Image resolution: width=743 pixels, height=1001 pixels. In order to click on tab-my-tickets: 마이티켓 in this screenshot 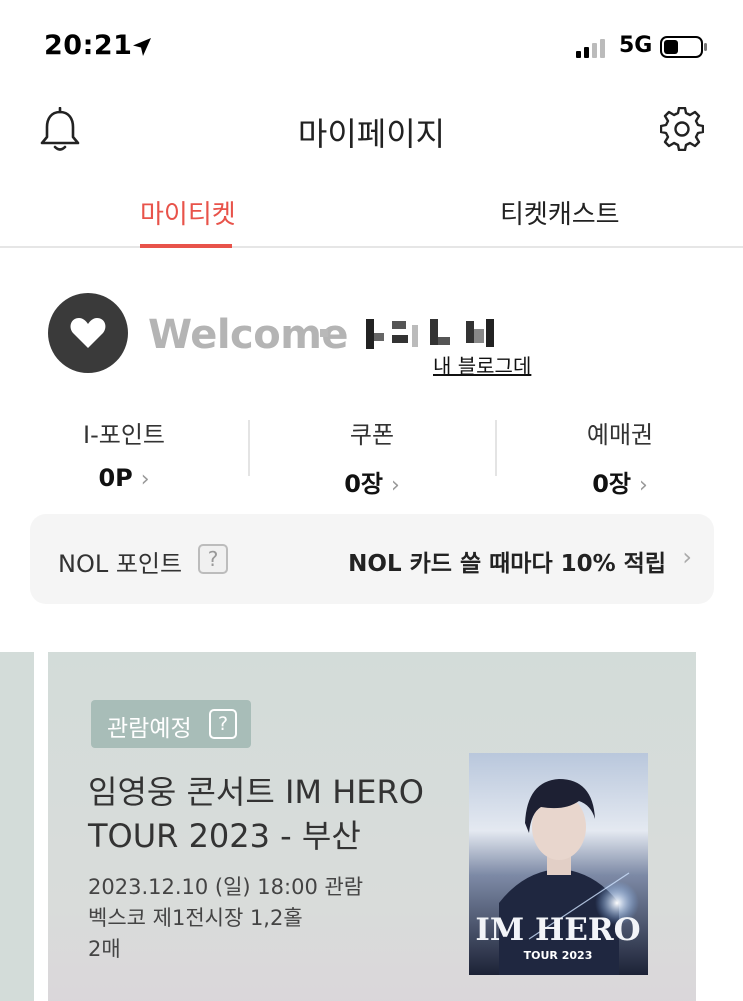, I will do `click(188, 212)`.